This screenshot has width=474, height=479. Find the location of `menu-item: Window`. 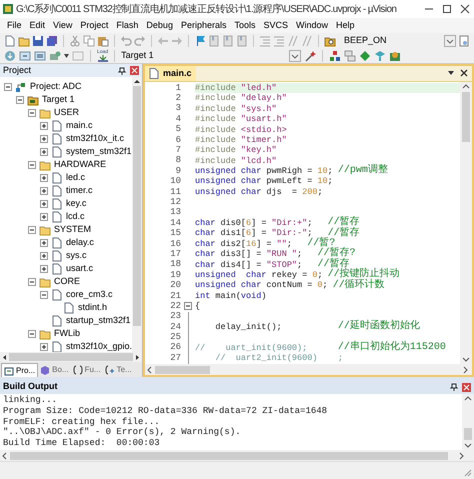

menu-item: Window is located at coordinates (312, 25).